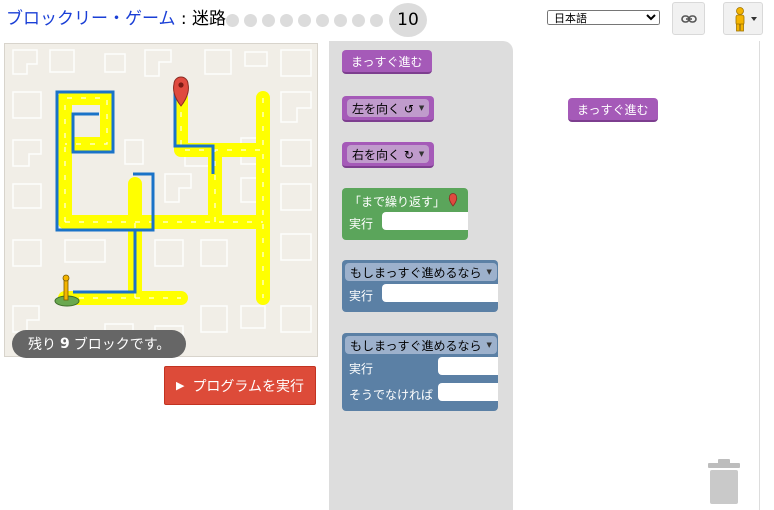 Image resolution: width=774 pixels, height=510 pixels. What do you see at coordinates (122, 345) in the screenshot?
I see `capacity-suffix: ブロックです。` at bounding box center [122, 345].